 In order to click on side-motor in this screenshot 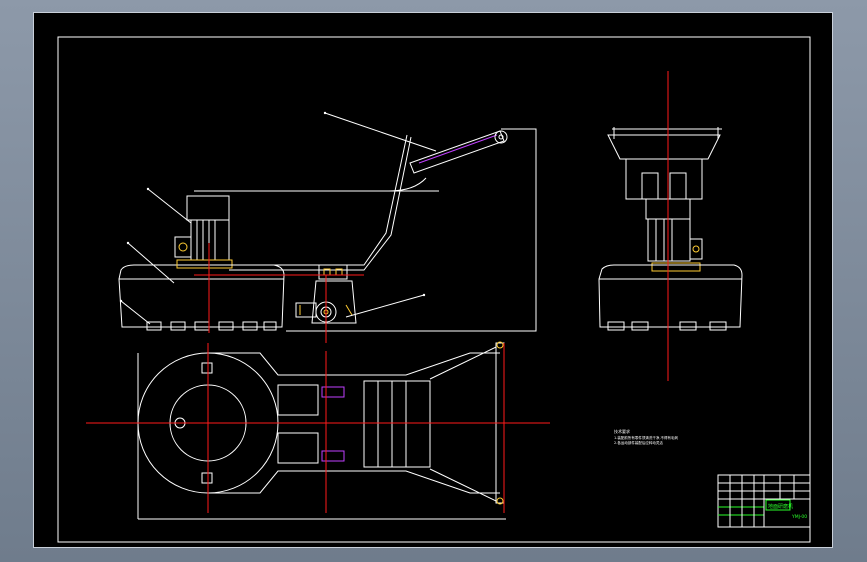, I will do `click(669, 240)`.